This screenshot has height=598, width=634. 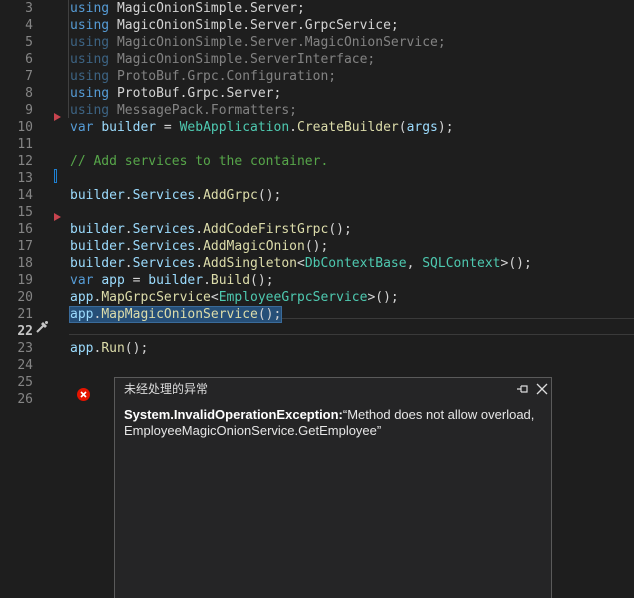 What do you see at coordinates (348, 127) in the screenshot?
I see `code-token: CreateBuilder` at bounding box center [348, 127].